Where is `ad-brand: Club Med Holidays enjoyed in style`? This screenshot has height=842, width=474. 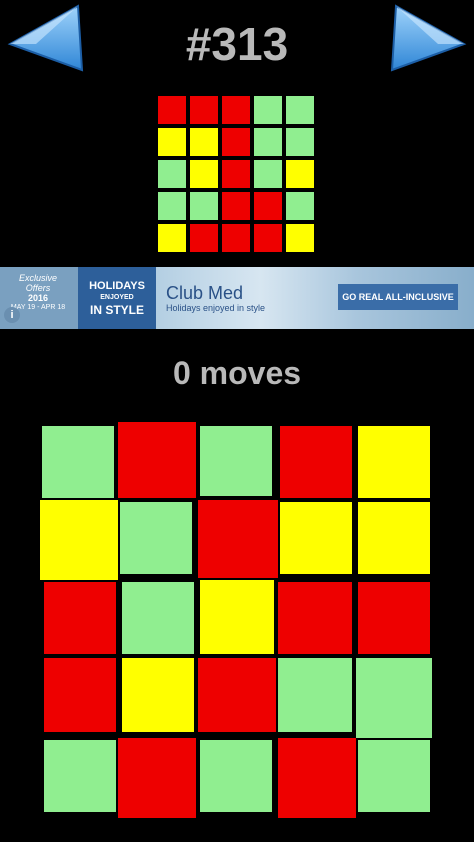
ad-brand: Club Med Holidays enjoyed in style is located at coordinates (215, 298).